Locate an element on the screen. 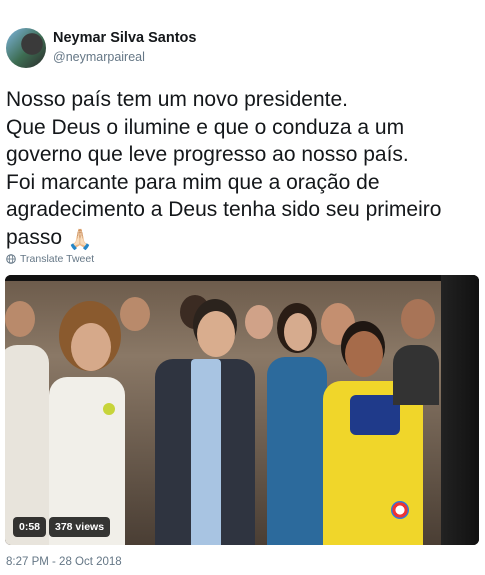 The height and width of the screenshot is (575, 485). tweet-header: Neymar Silva Santos @neymarpaireal is located at coordinates (241, 48).